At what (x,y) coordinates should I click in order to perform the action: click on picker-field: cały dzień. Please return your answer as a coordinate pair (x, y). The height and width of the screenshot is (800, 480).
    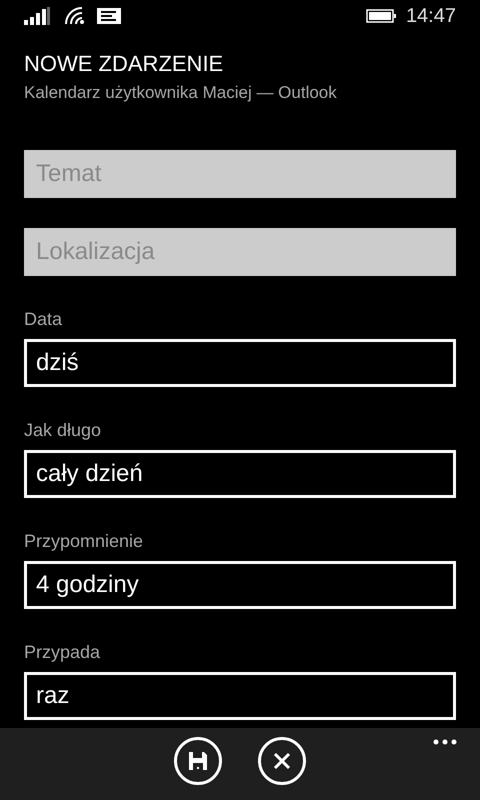
    Looking at the image, I should click on (240, 474).